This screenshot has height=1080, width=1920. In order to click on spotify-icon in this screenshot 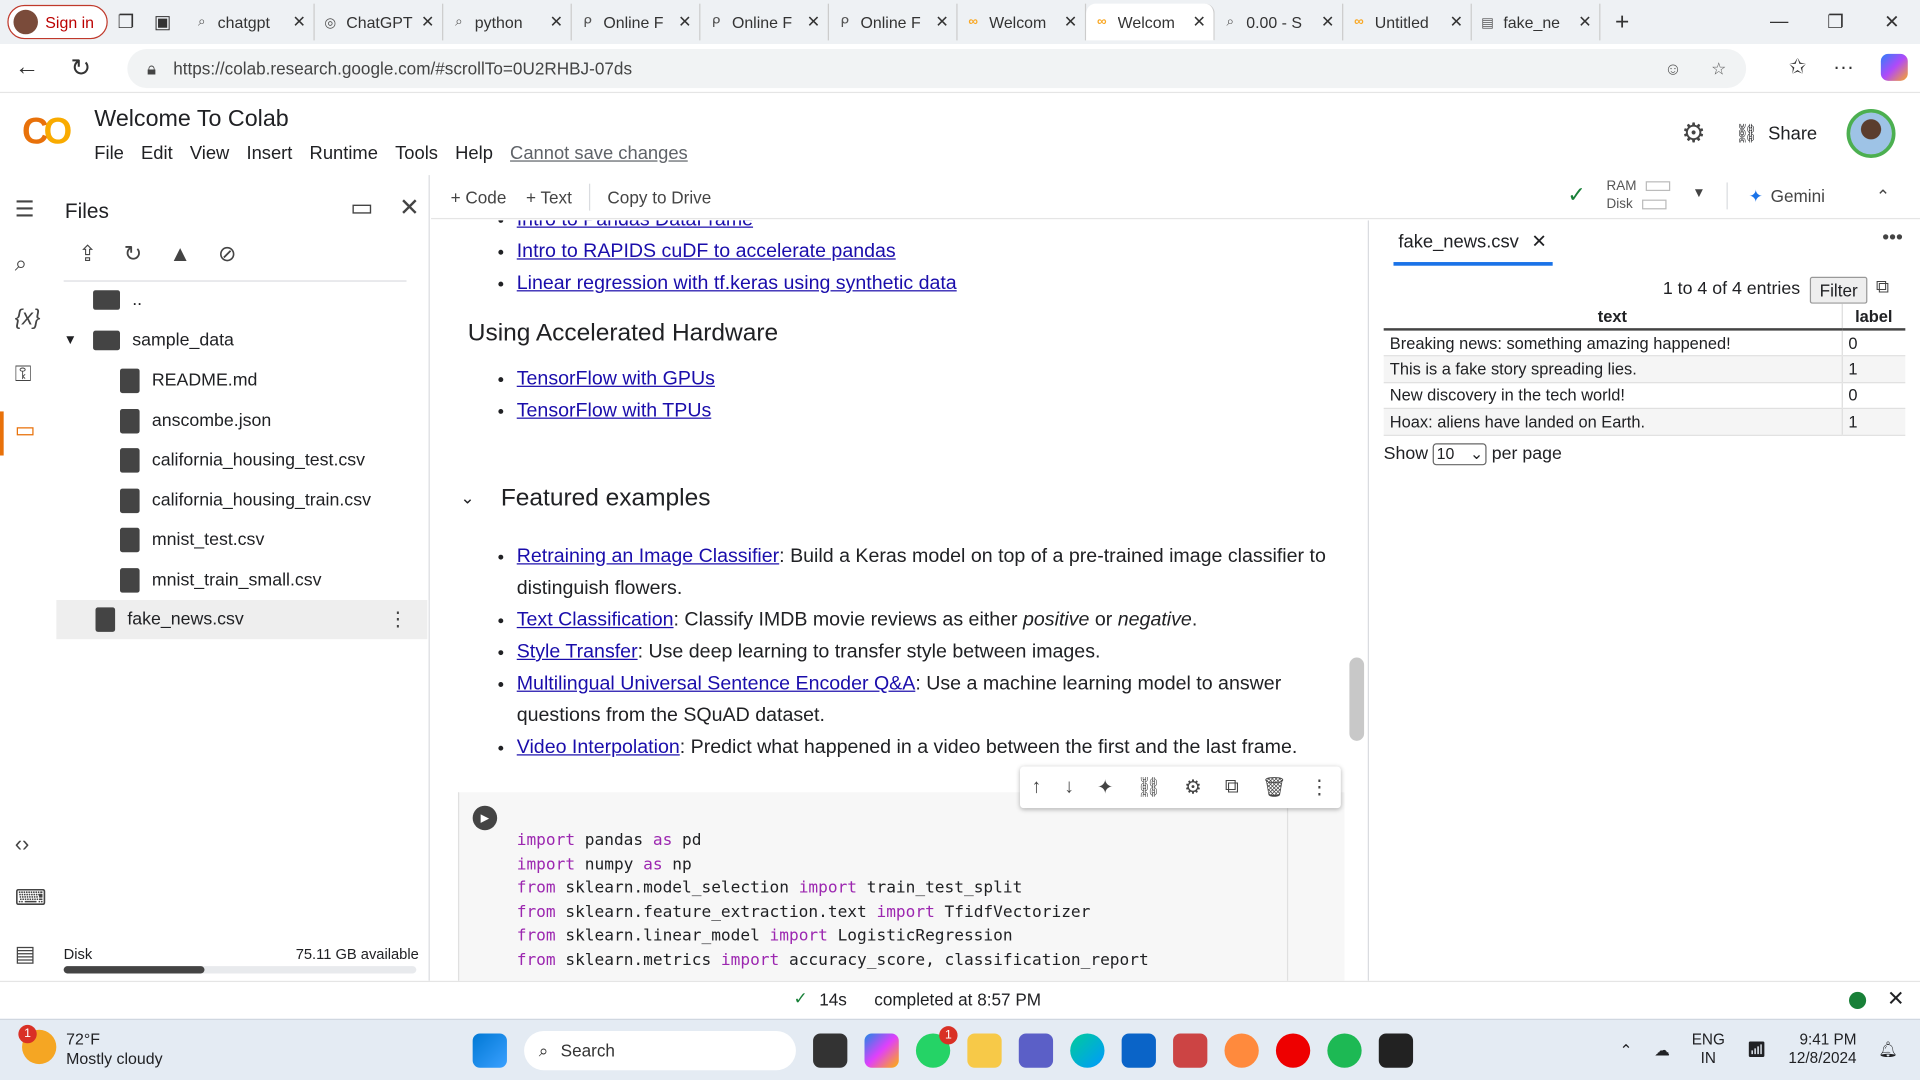, I will do `click(1344, 1050)`.